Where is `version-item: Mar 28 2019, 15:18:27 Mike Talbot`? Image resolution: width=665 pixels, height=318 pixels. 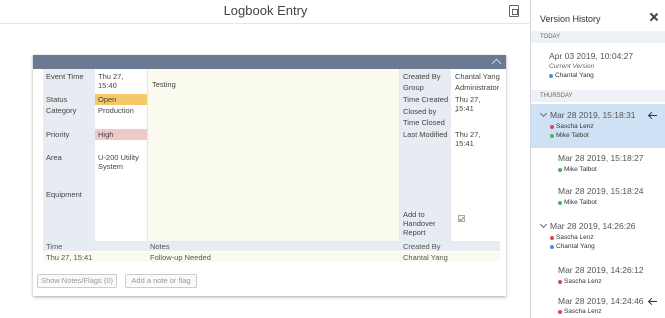 version-item: Mar 28 2019, 15:18:27 Mike Talbot is located at coordinates (598, 165).